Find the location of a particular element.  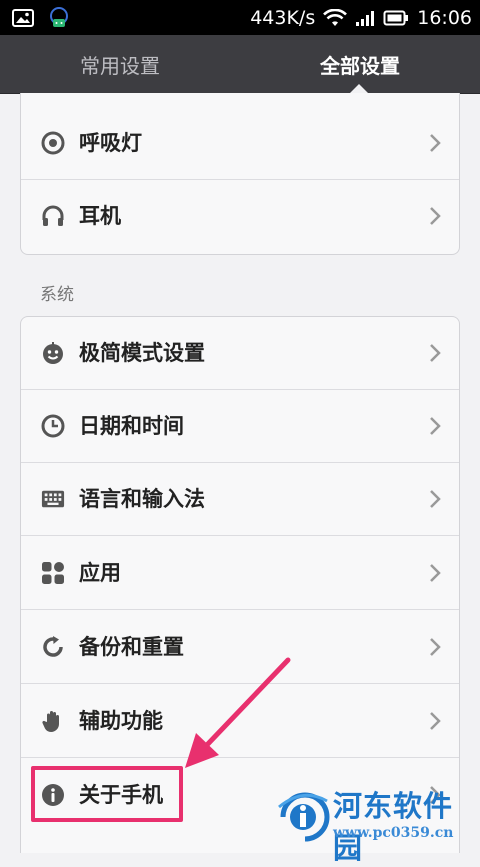

smiley-icon is located at coordinates (53, 353).